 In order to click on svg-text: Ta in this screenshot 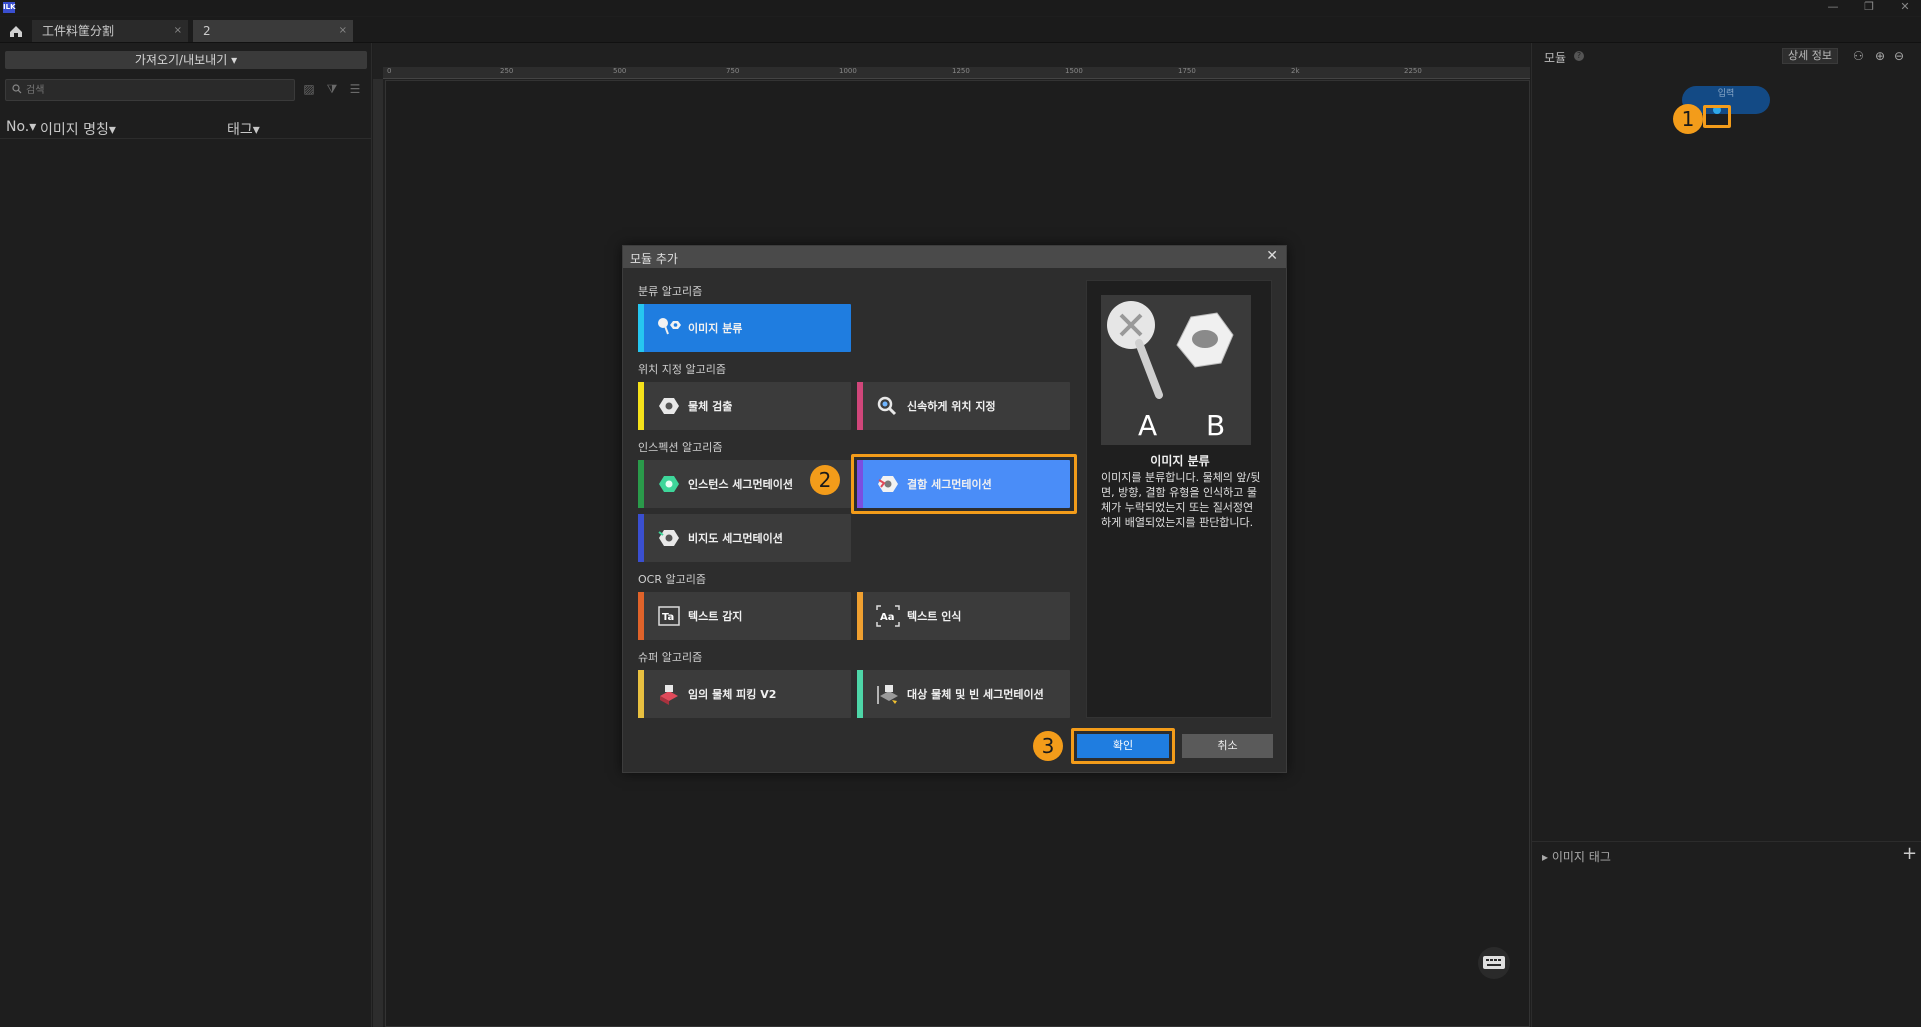, I will do `click(668, 617)`.